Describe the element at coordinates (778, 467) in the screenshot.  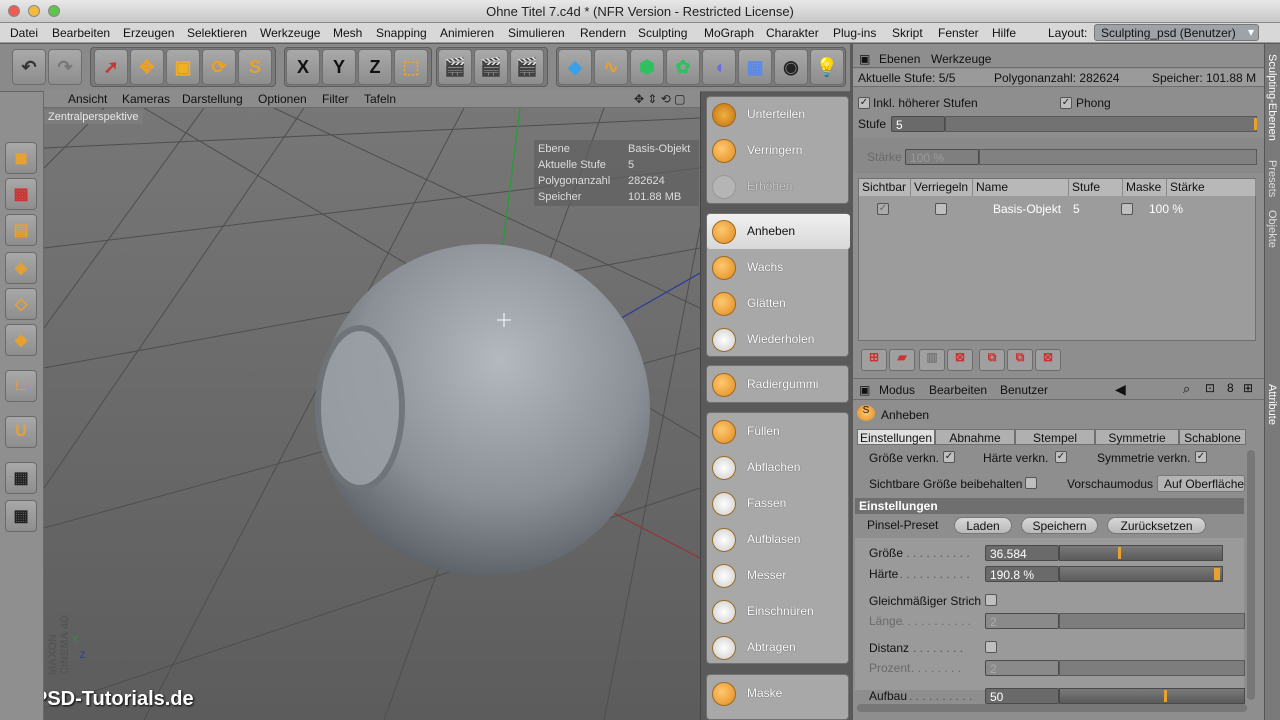
I see `brush-abflachen: Abflachen` at that location.